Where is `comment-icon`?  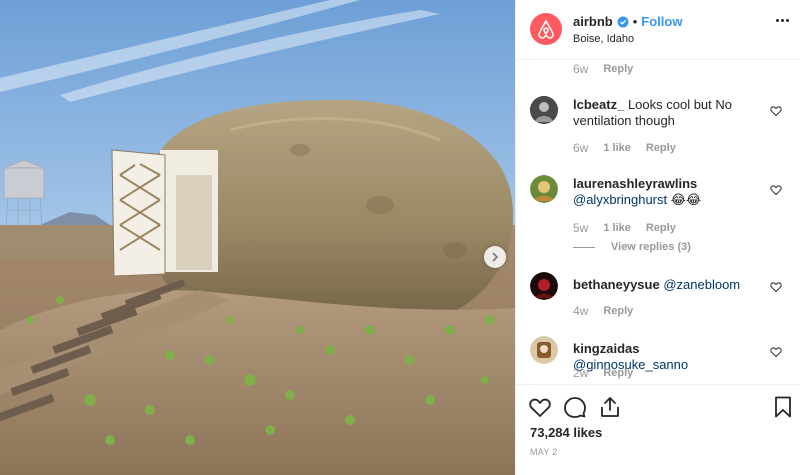
comment-icon is located at coordinates (575, 407).